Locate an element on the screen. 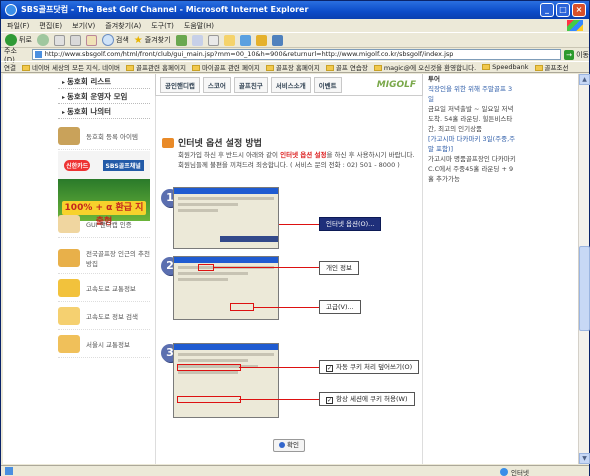  scroll-down-icon: ▼ is located at coordinates (584, 458).